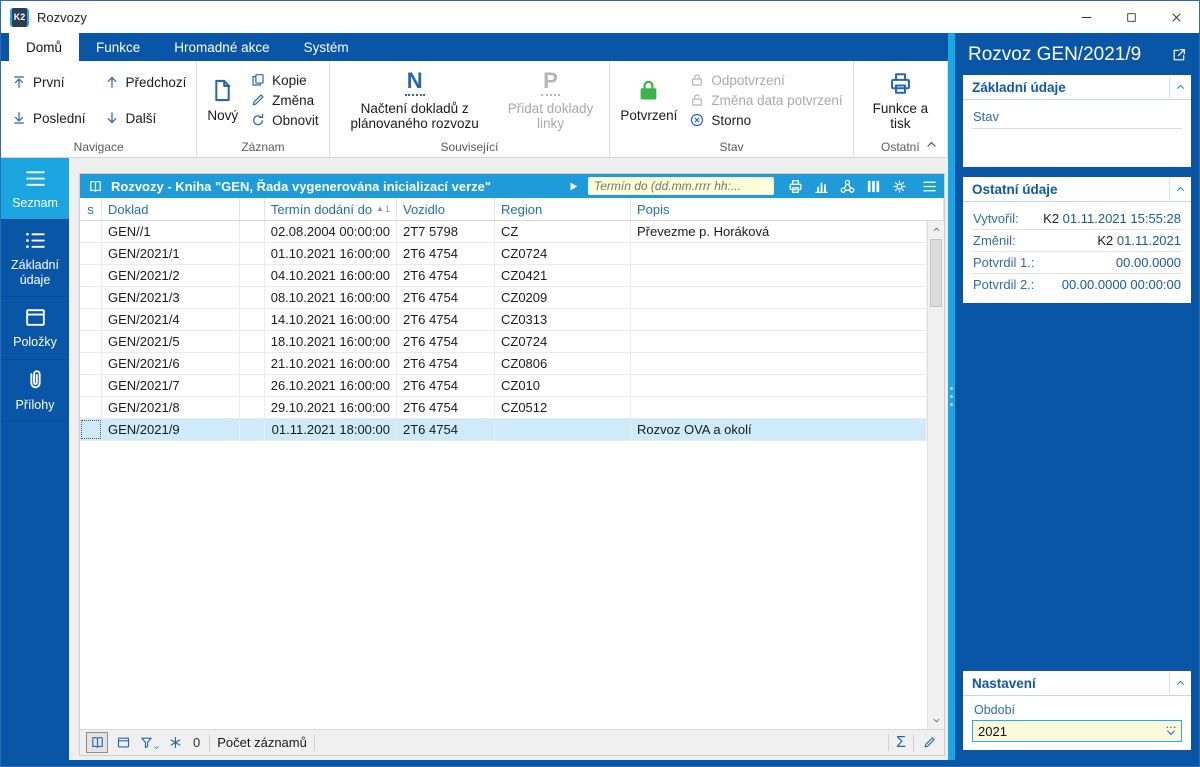  Describe the element at coordinates (936, 229) in the screenshot. I see `scroll-up-button` at that location.